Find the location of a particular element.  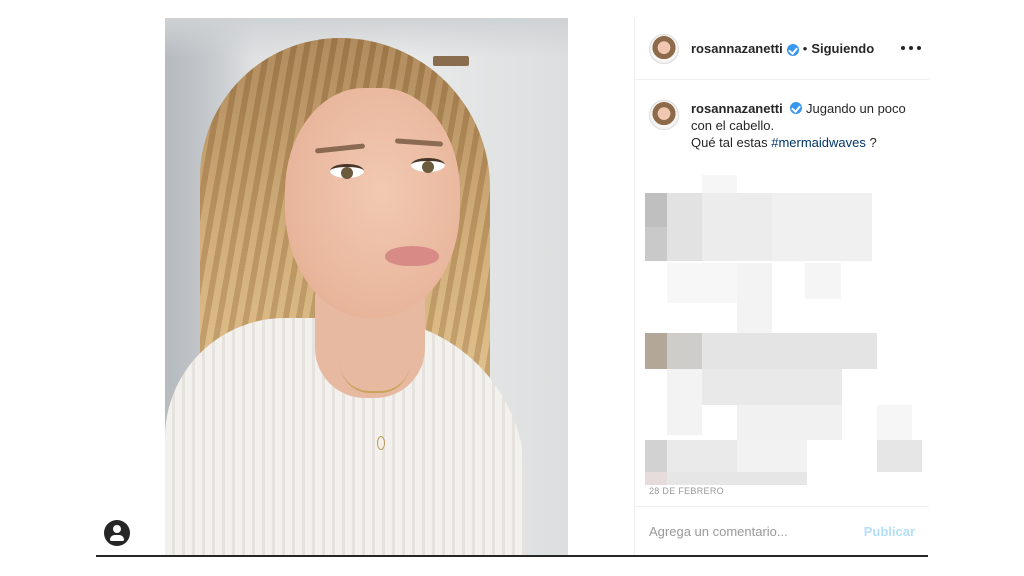

photo-lips is located at coordinates (412, 256).